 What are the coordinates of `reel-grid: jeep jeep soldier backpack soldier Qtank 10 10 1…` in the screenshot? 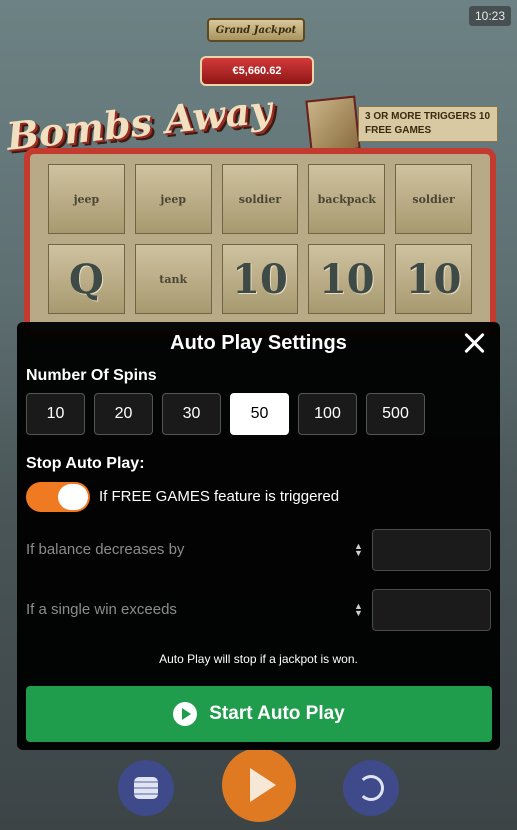 It's located at (260, 239).